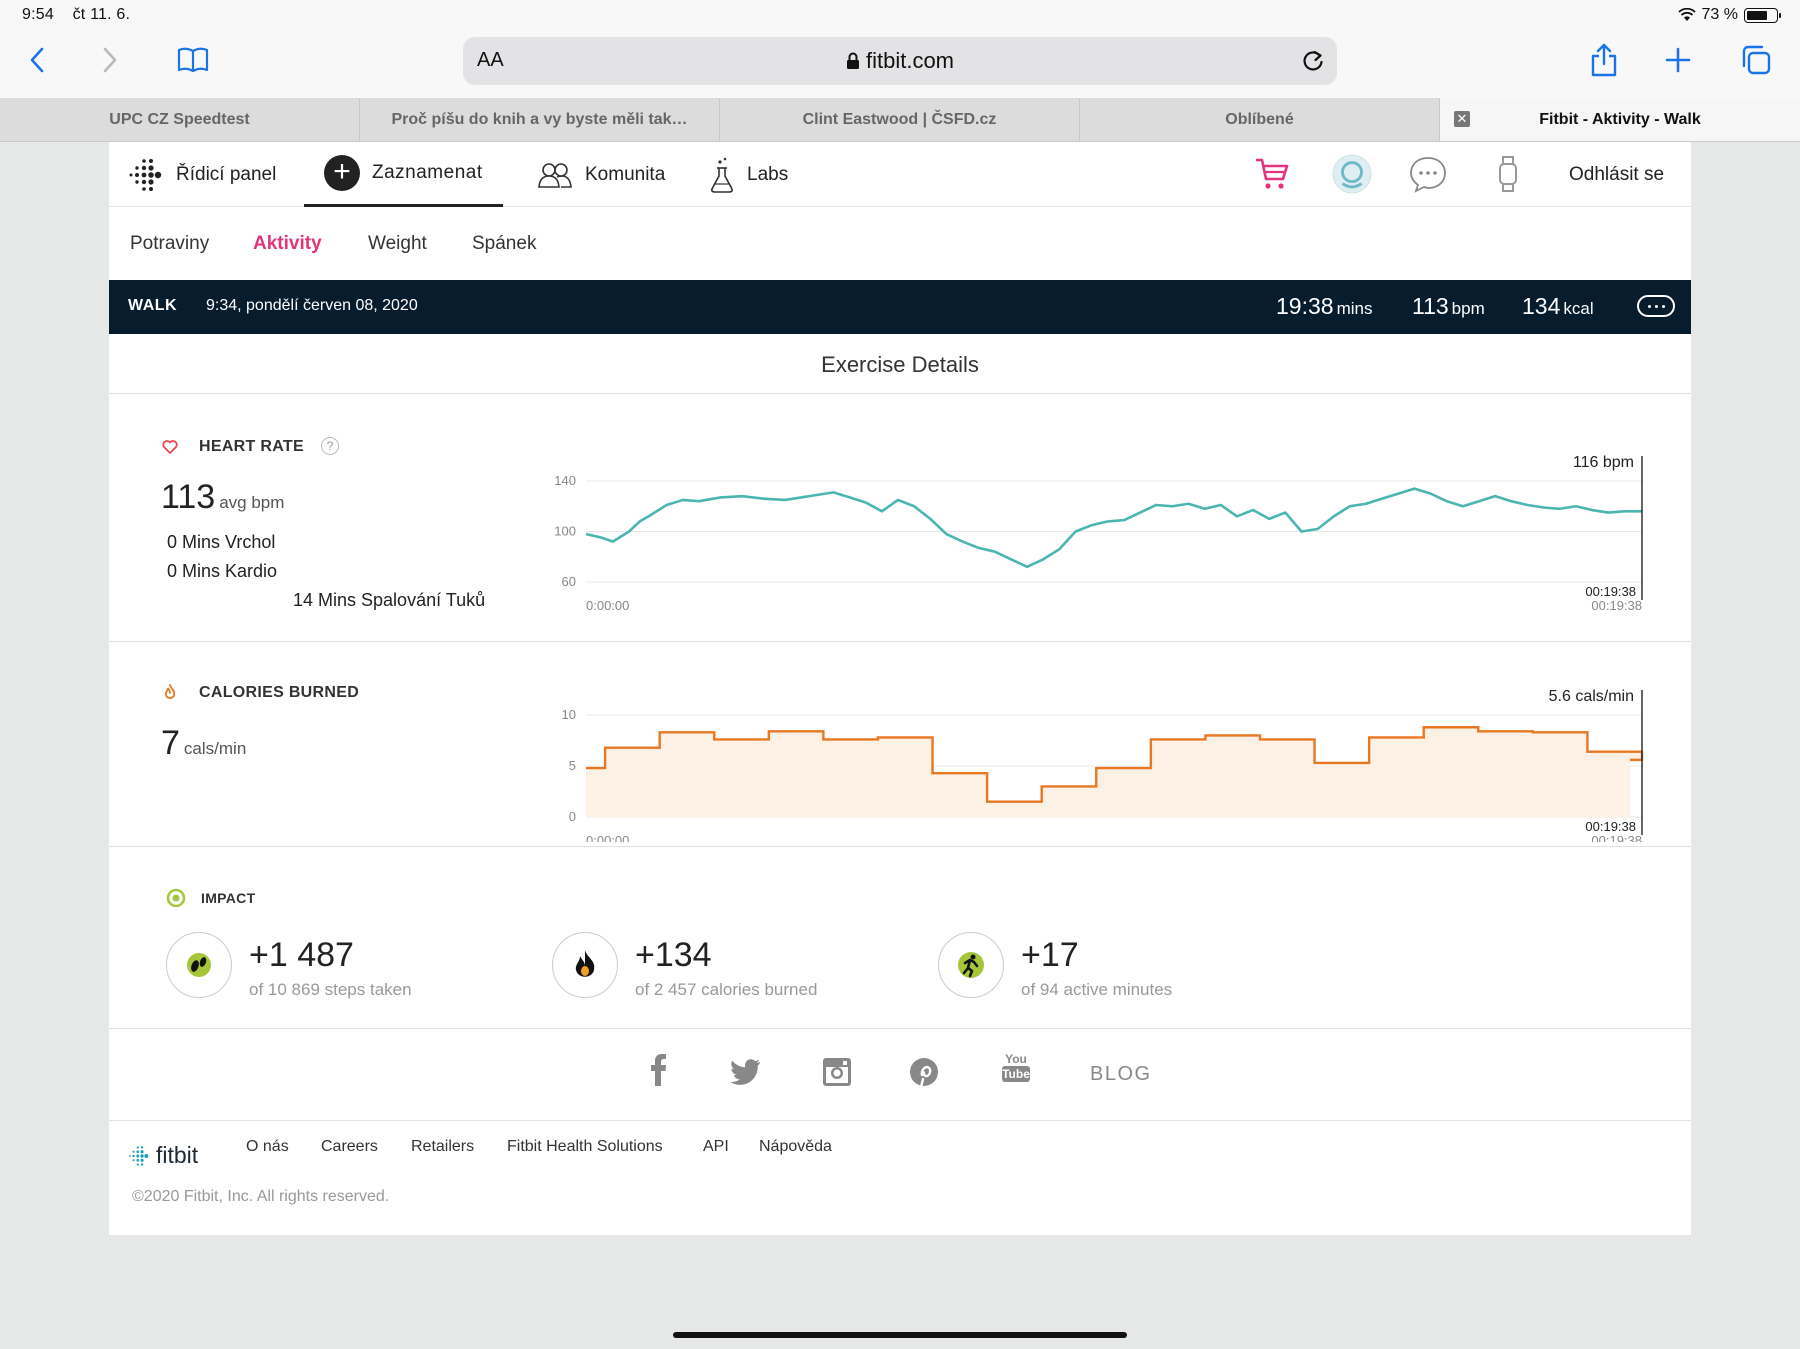  What do you see at coordinates (1610, 826) in the screenshot?
I see `end-time-label: 00:19:38` at bounding box center [1610, 826].